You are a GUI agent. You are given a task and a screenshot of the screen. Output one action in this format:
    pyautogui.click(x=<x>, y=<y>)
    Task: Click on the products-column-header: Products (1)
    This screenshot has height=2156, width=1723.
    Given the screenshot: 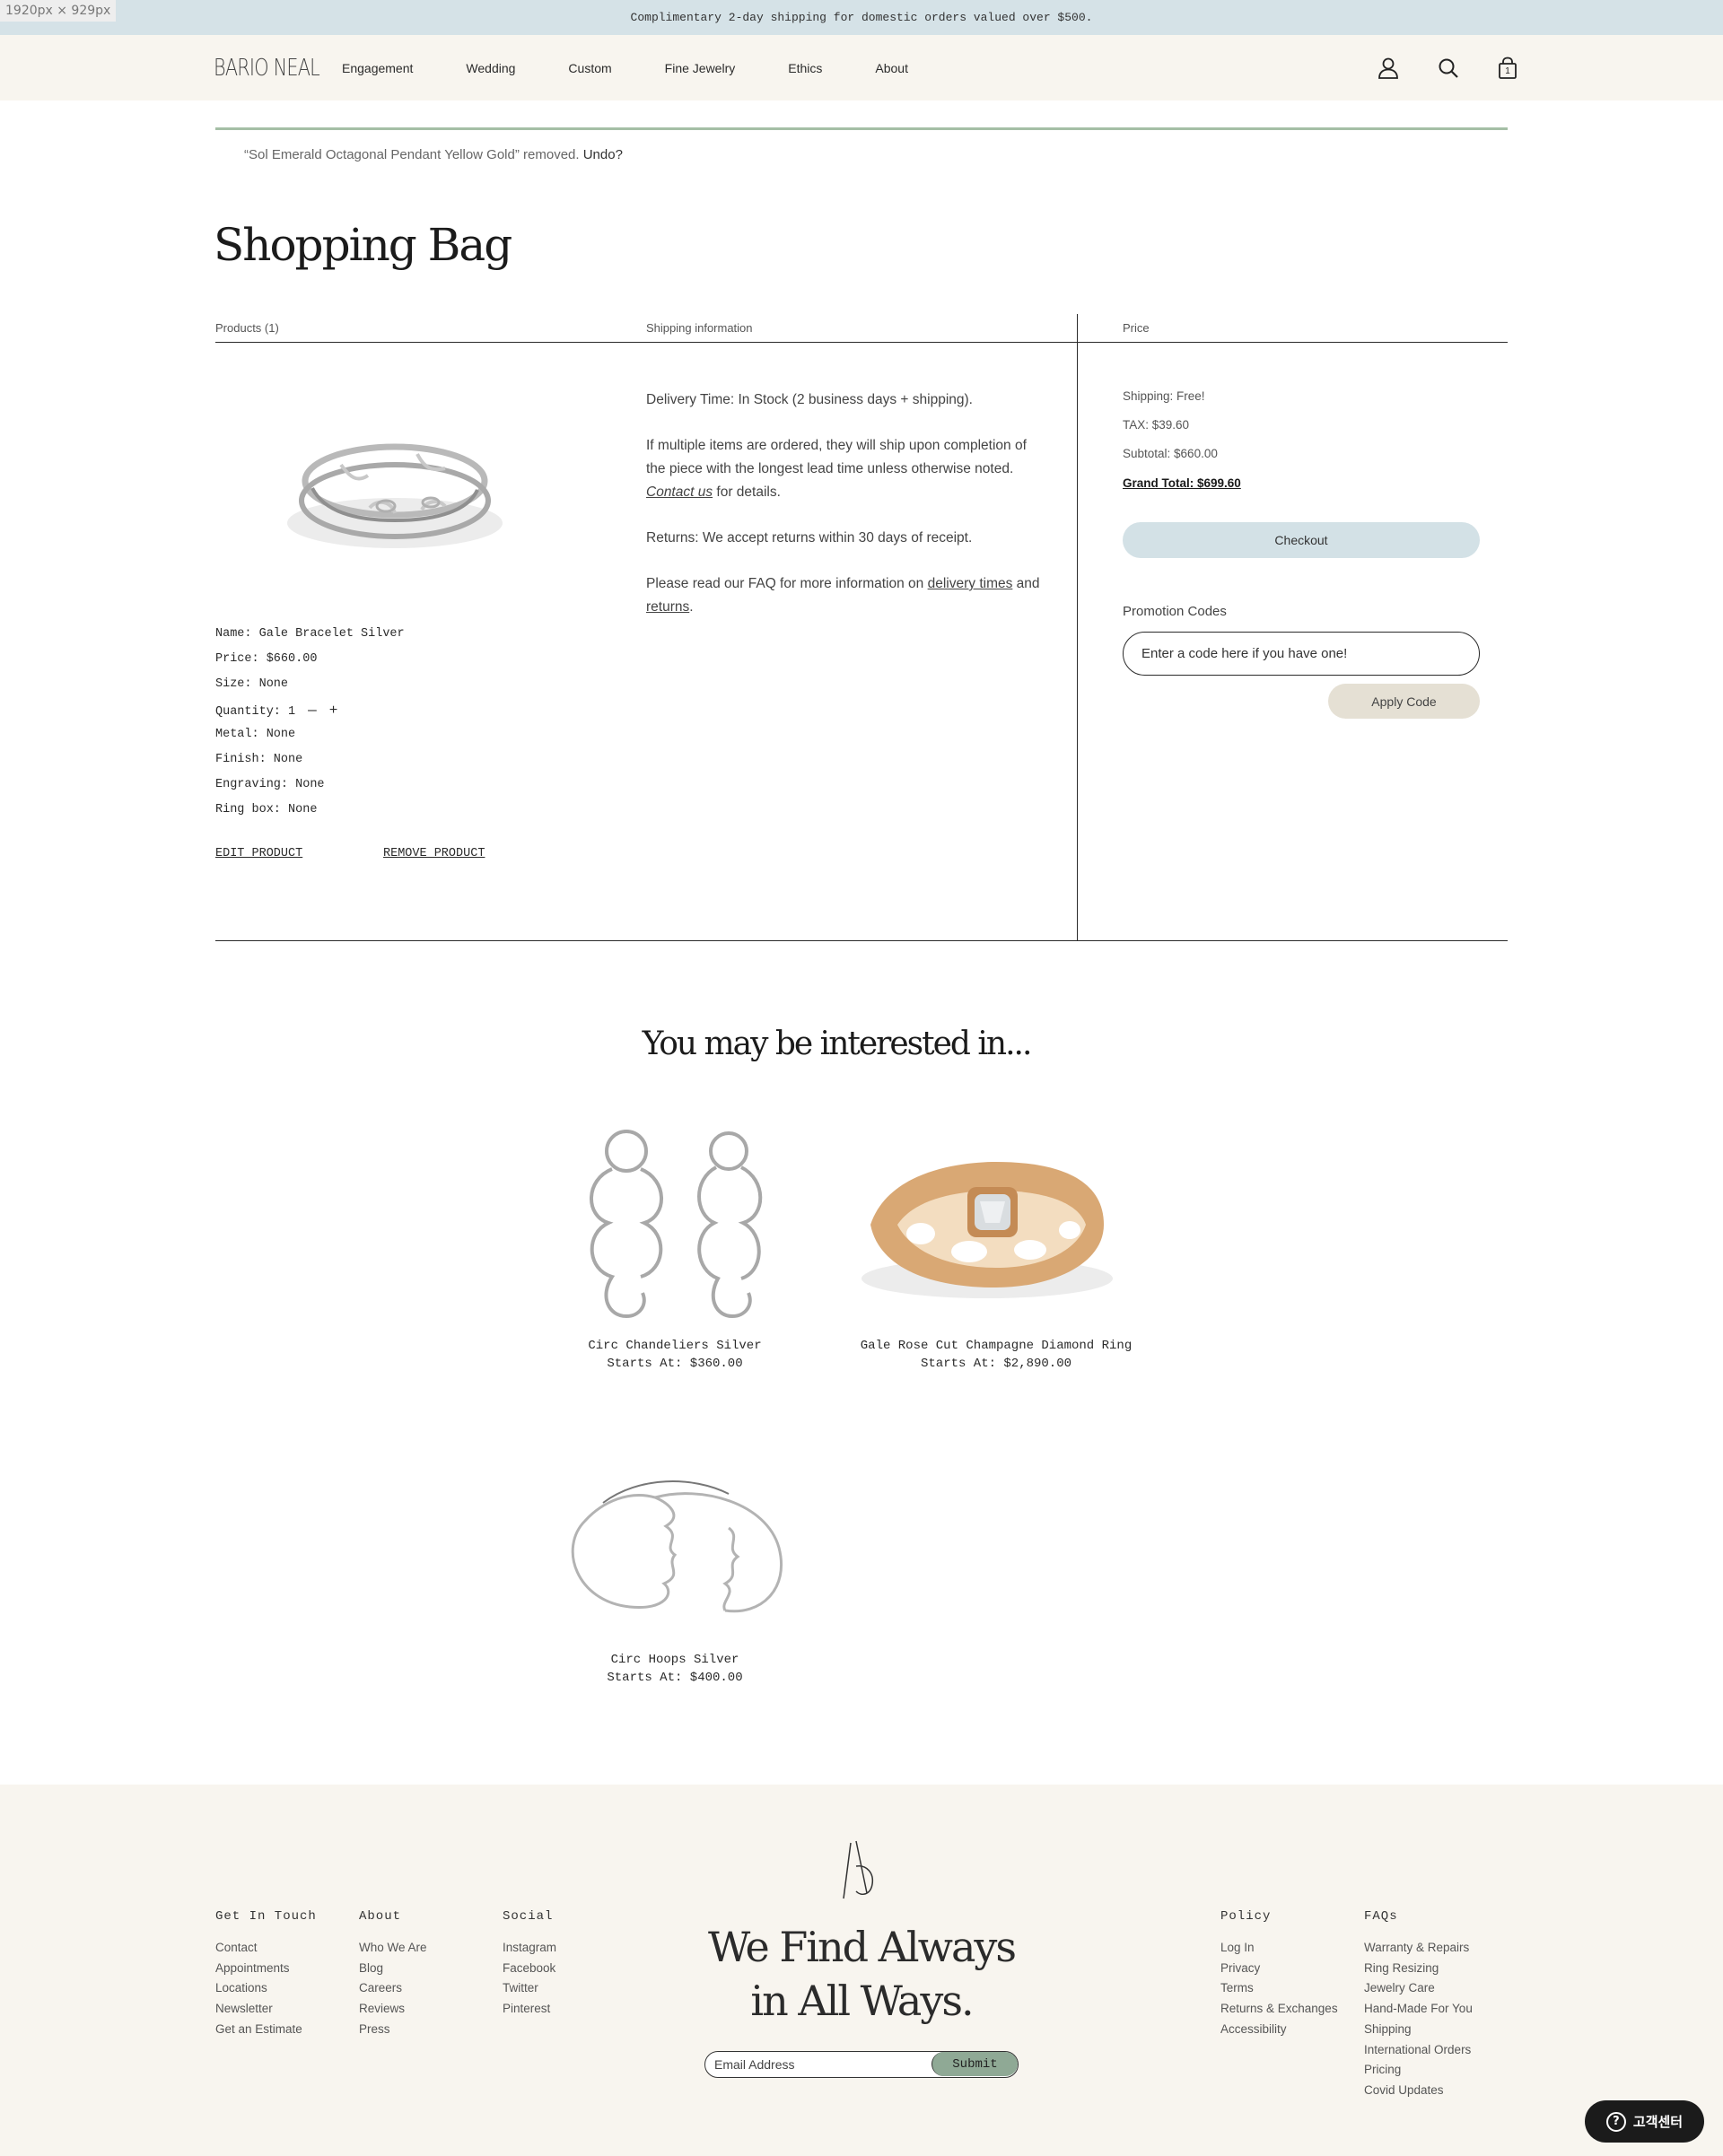 What is the action you would take?
    pyautogui.click(x=247, y=328)
    